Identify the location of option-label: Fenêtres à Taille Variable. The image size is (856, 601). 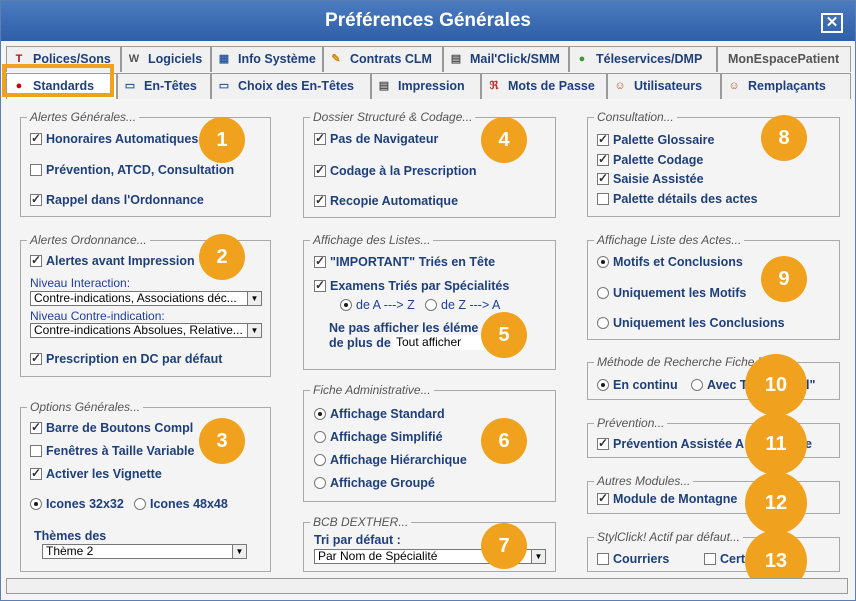
(120, 451).